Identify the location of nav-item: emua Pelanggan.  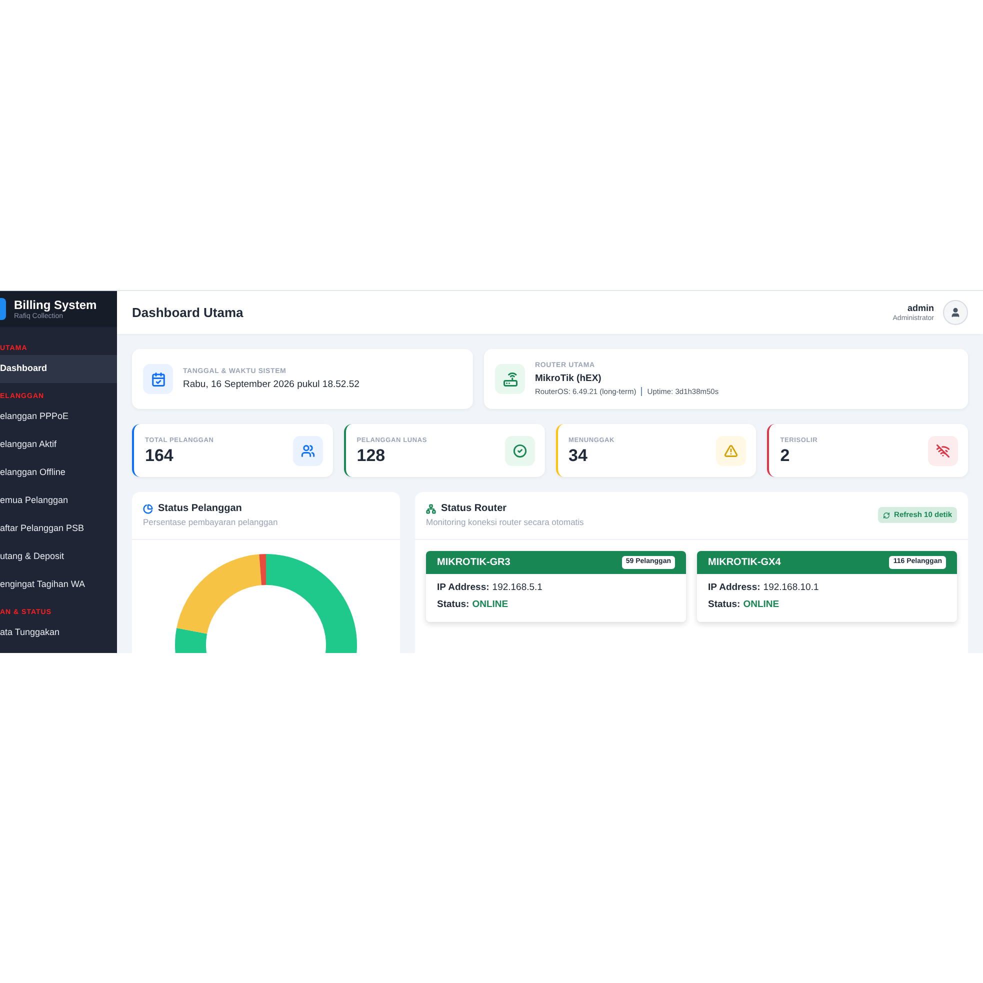
(58, 501).